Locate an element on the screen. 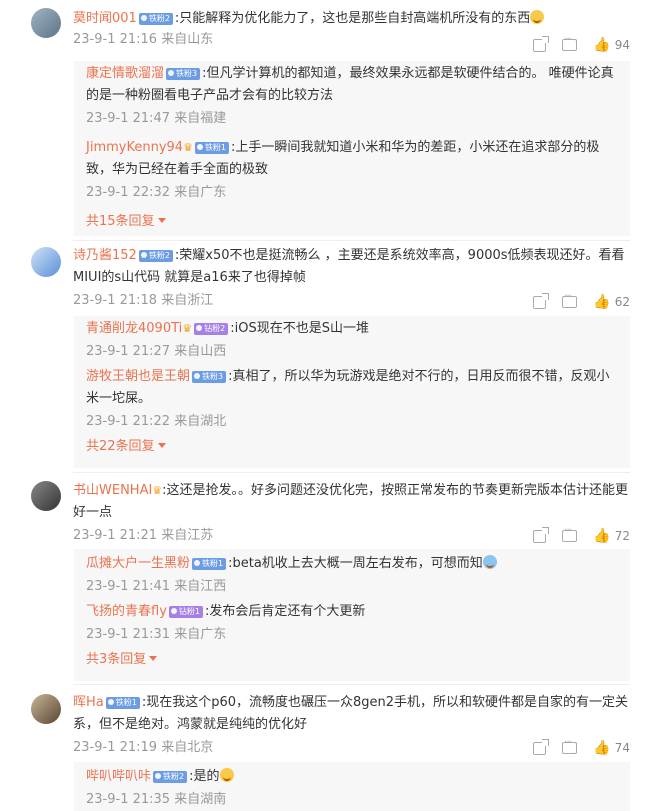 This screenshot has height=811, width=648. like-count: 74 is located at coordinates (622, 748).